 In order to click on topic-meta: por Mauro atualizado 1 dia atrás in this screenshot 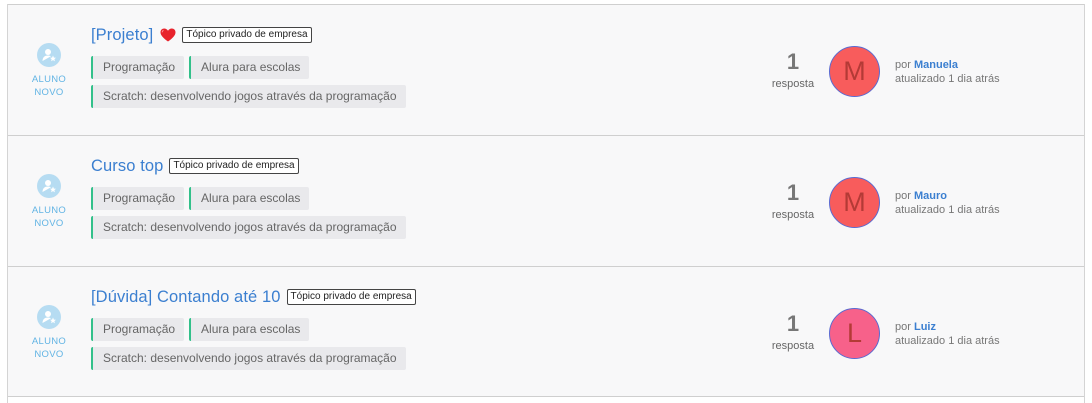, I will do `click(947, 203)`.